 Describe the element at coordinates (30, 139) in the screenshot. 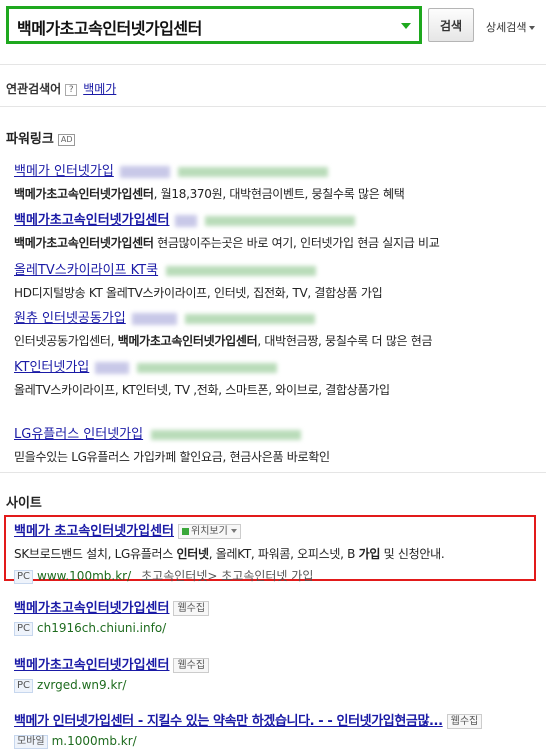

I see `powerlink-title-text: 파워링크` at that location.